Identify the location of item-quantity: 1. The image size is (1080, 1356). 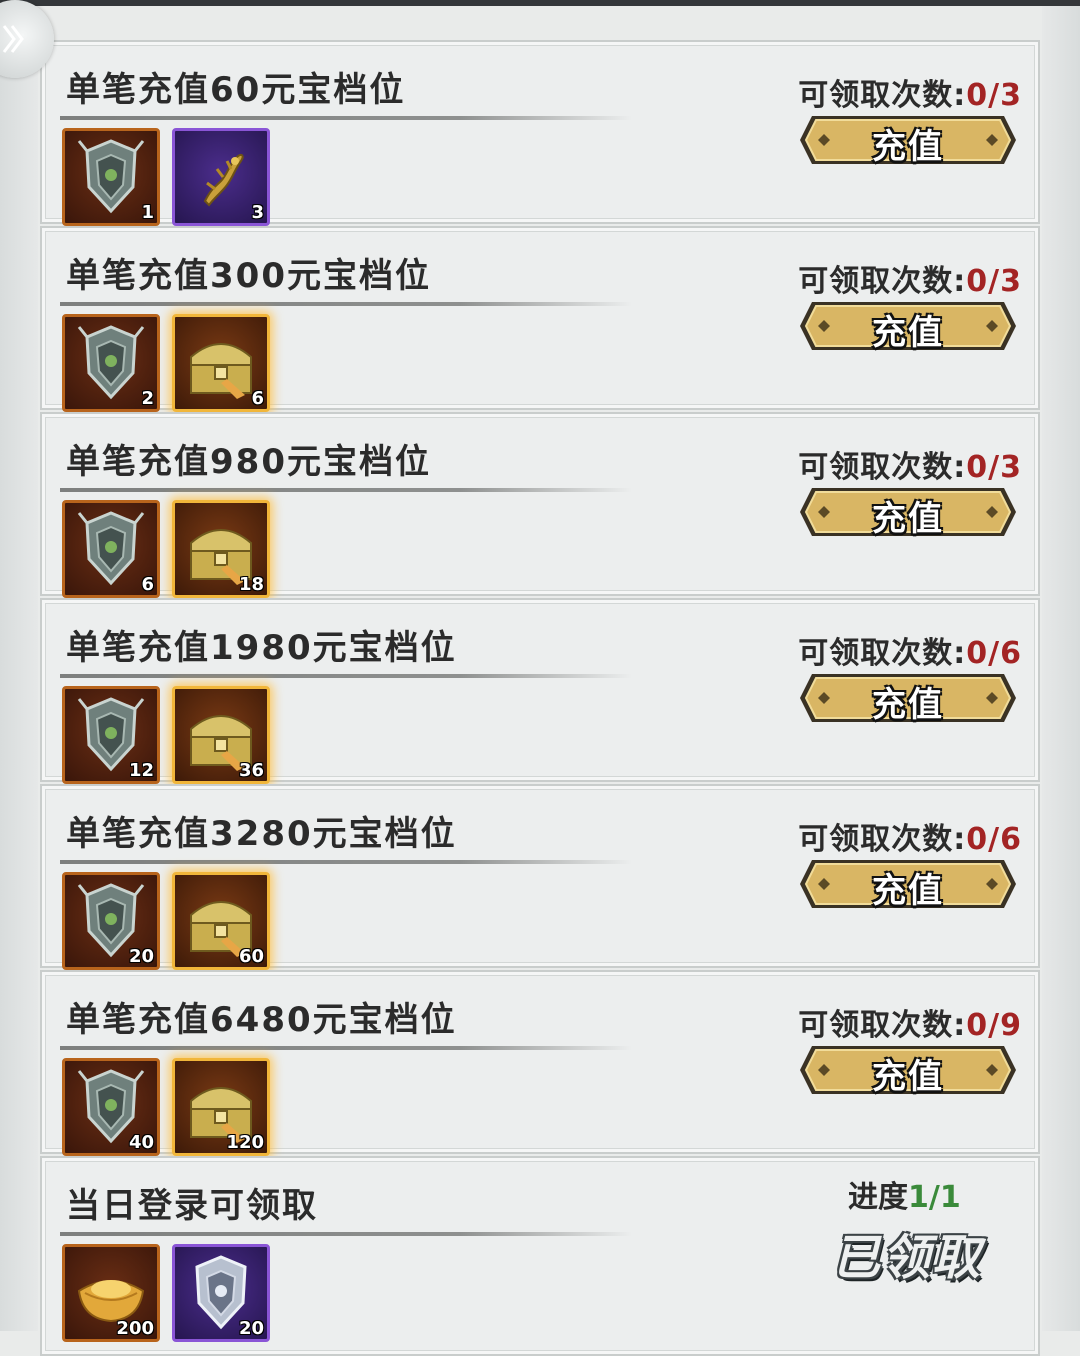
(147, 212).